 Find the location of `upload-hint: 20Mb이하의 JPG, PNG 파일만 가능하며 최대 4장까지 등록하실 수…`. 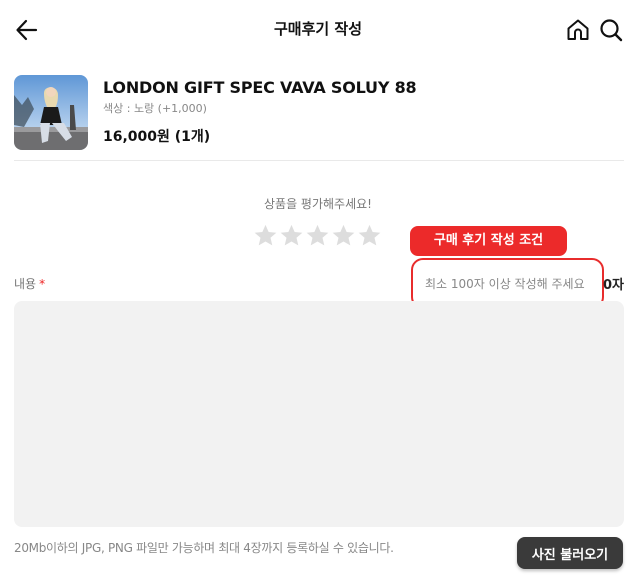

upload-hint: 20Mb이하의 JPG, PNG 파일만 가능하며 최대 4장까지 등록하실 수… is located at coordinates (204, 548).